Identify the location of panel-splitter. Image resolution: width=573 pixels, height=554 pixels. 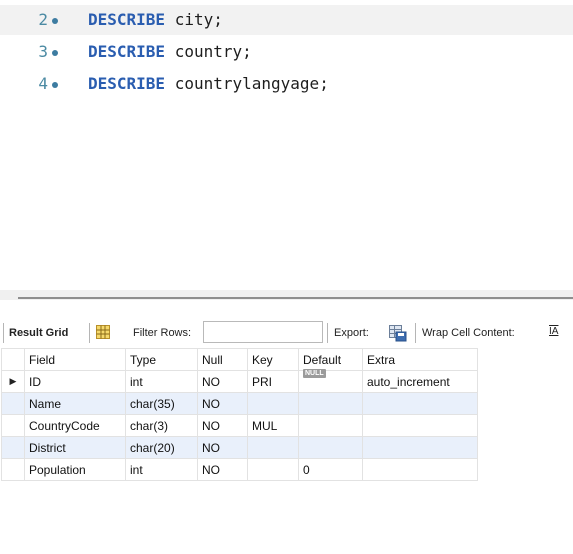
(286, 295).